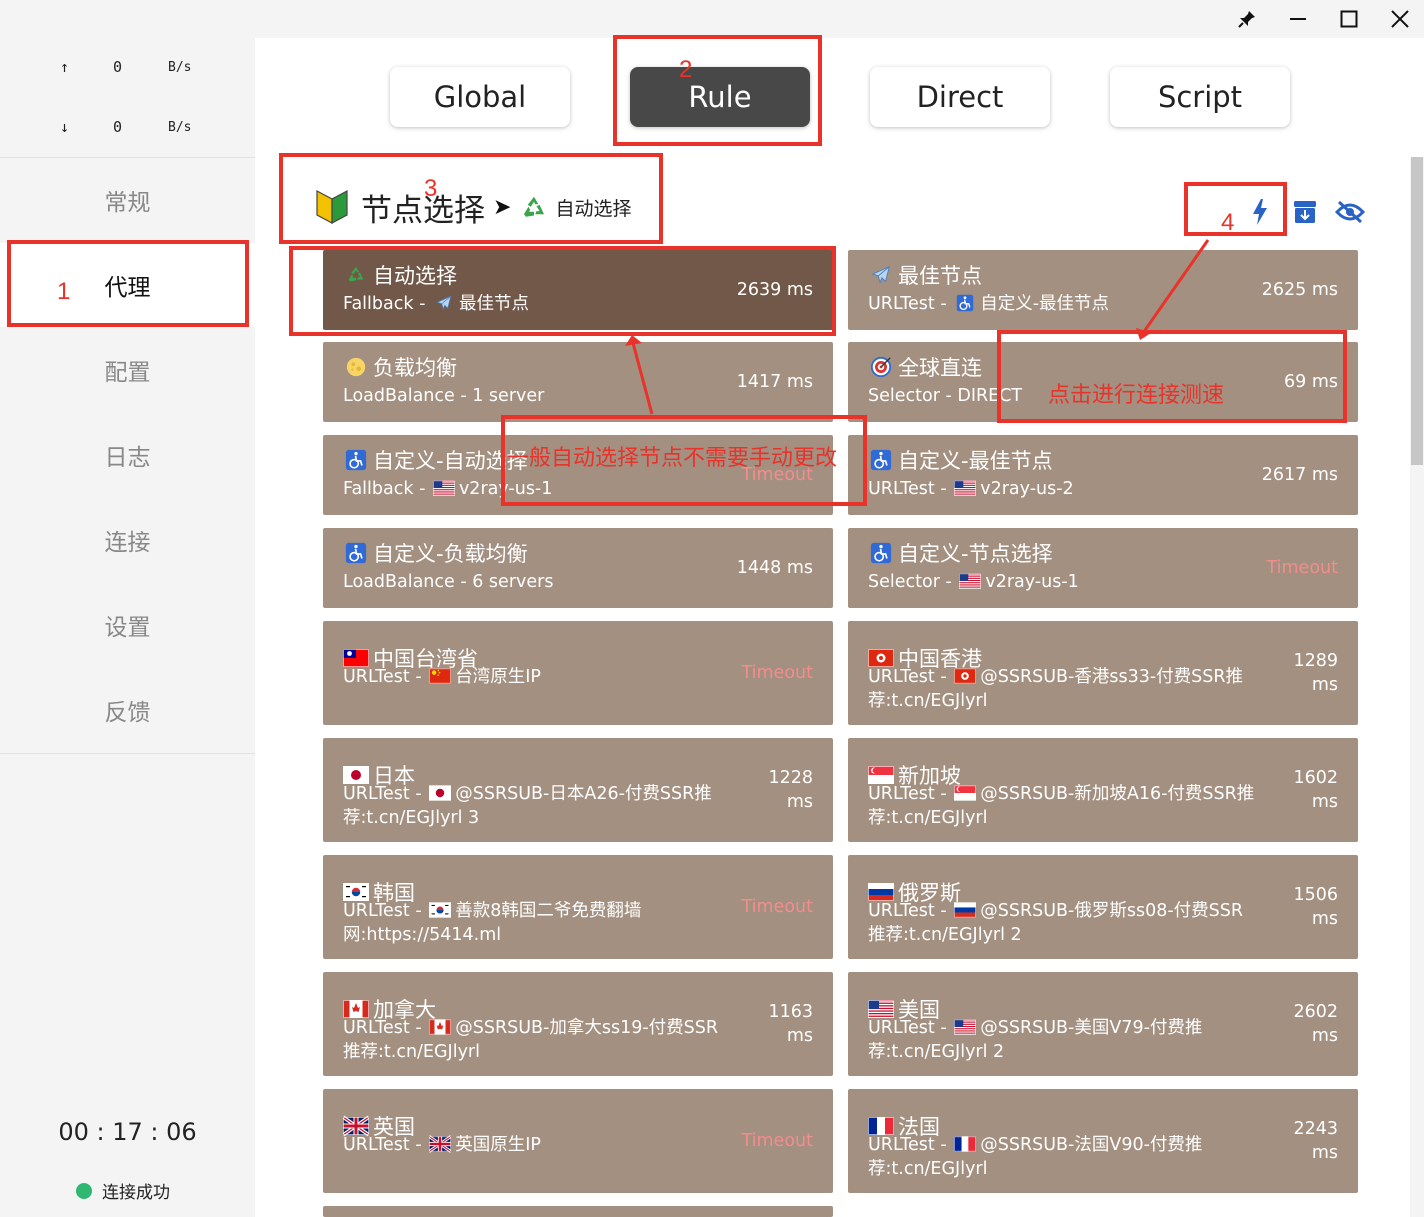 This screenshot has height=1217, width=1424. Describe the element at coordinates (1103, 475) in the screenshot. I see `proxy-card: 自定义-最佳节点 URLTest - v2ray-us-2 2617 ms` at that location.